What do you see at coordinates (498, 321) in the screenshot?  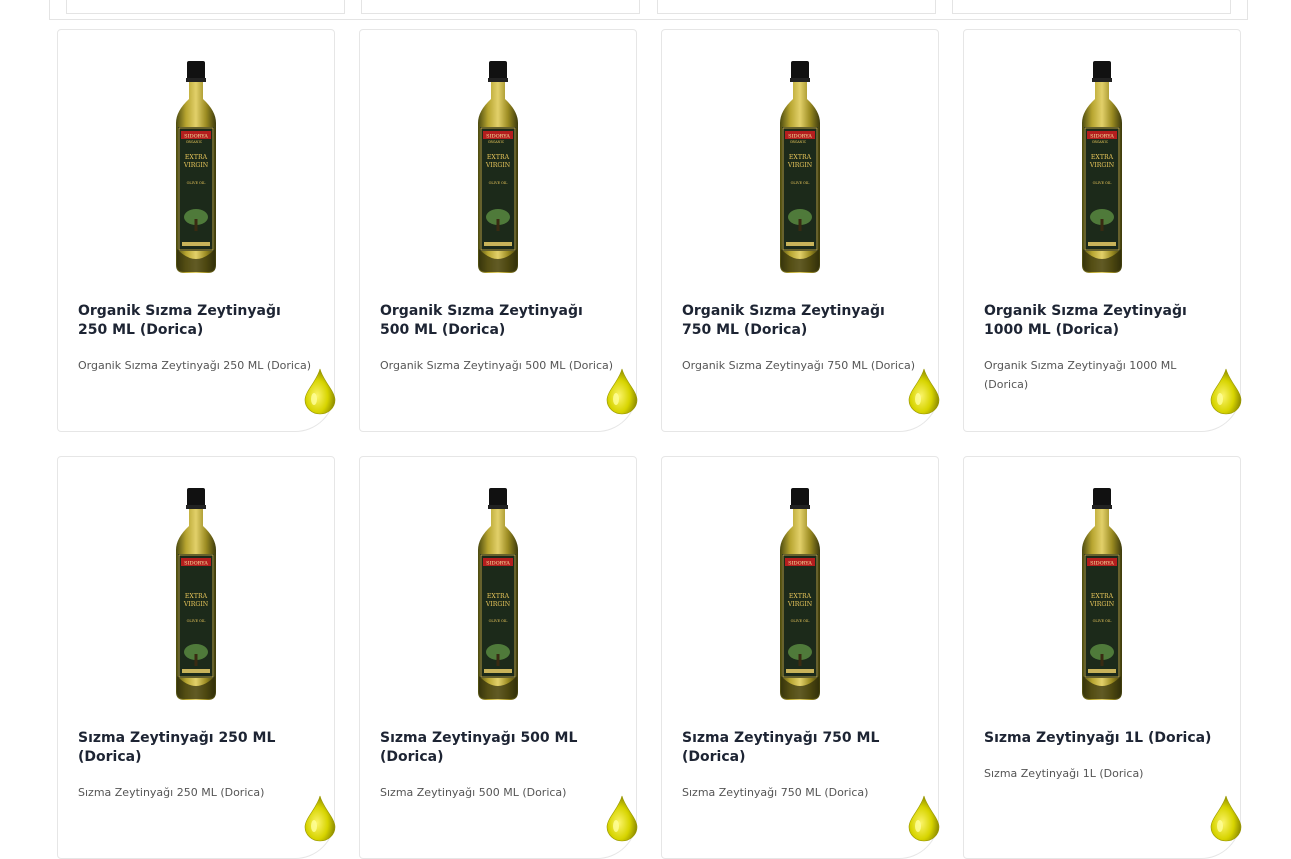 I see `product-title: Organik Sızma Zeytinyağı 500 ML (Dorica)` at bounding box center [498, 321].